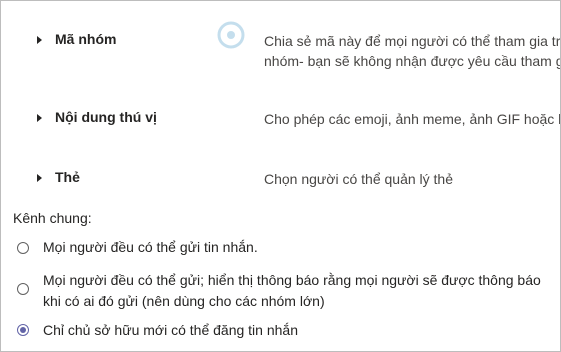 The height and width of the screenshot is (352, 561). What do you see at coordinates (86, 39) in the screenshot?
I see `setting-title: Mã nhóm` at bounding box center [86, 39].